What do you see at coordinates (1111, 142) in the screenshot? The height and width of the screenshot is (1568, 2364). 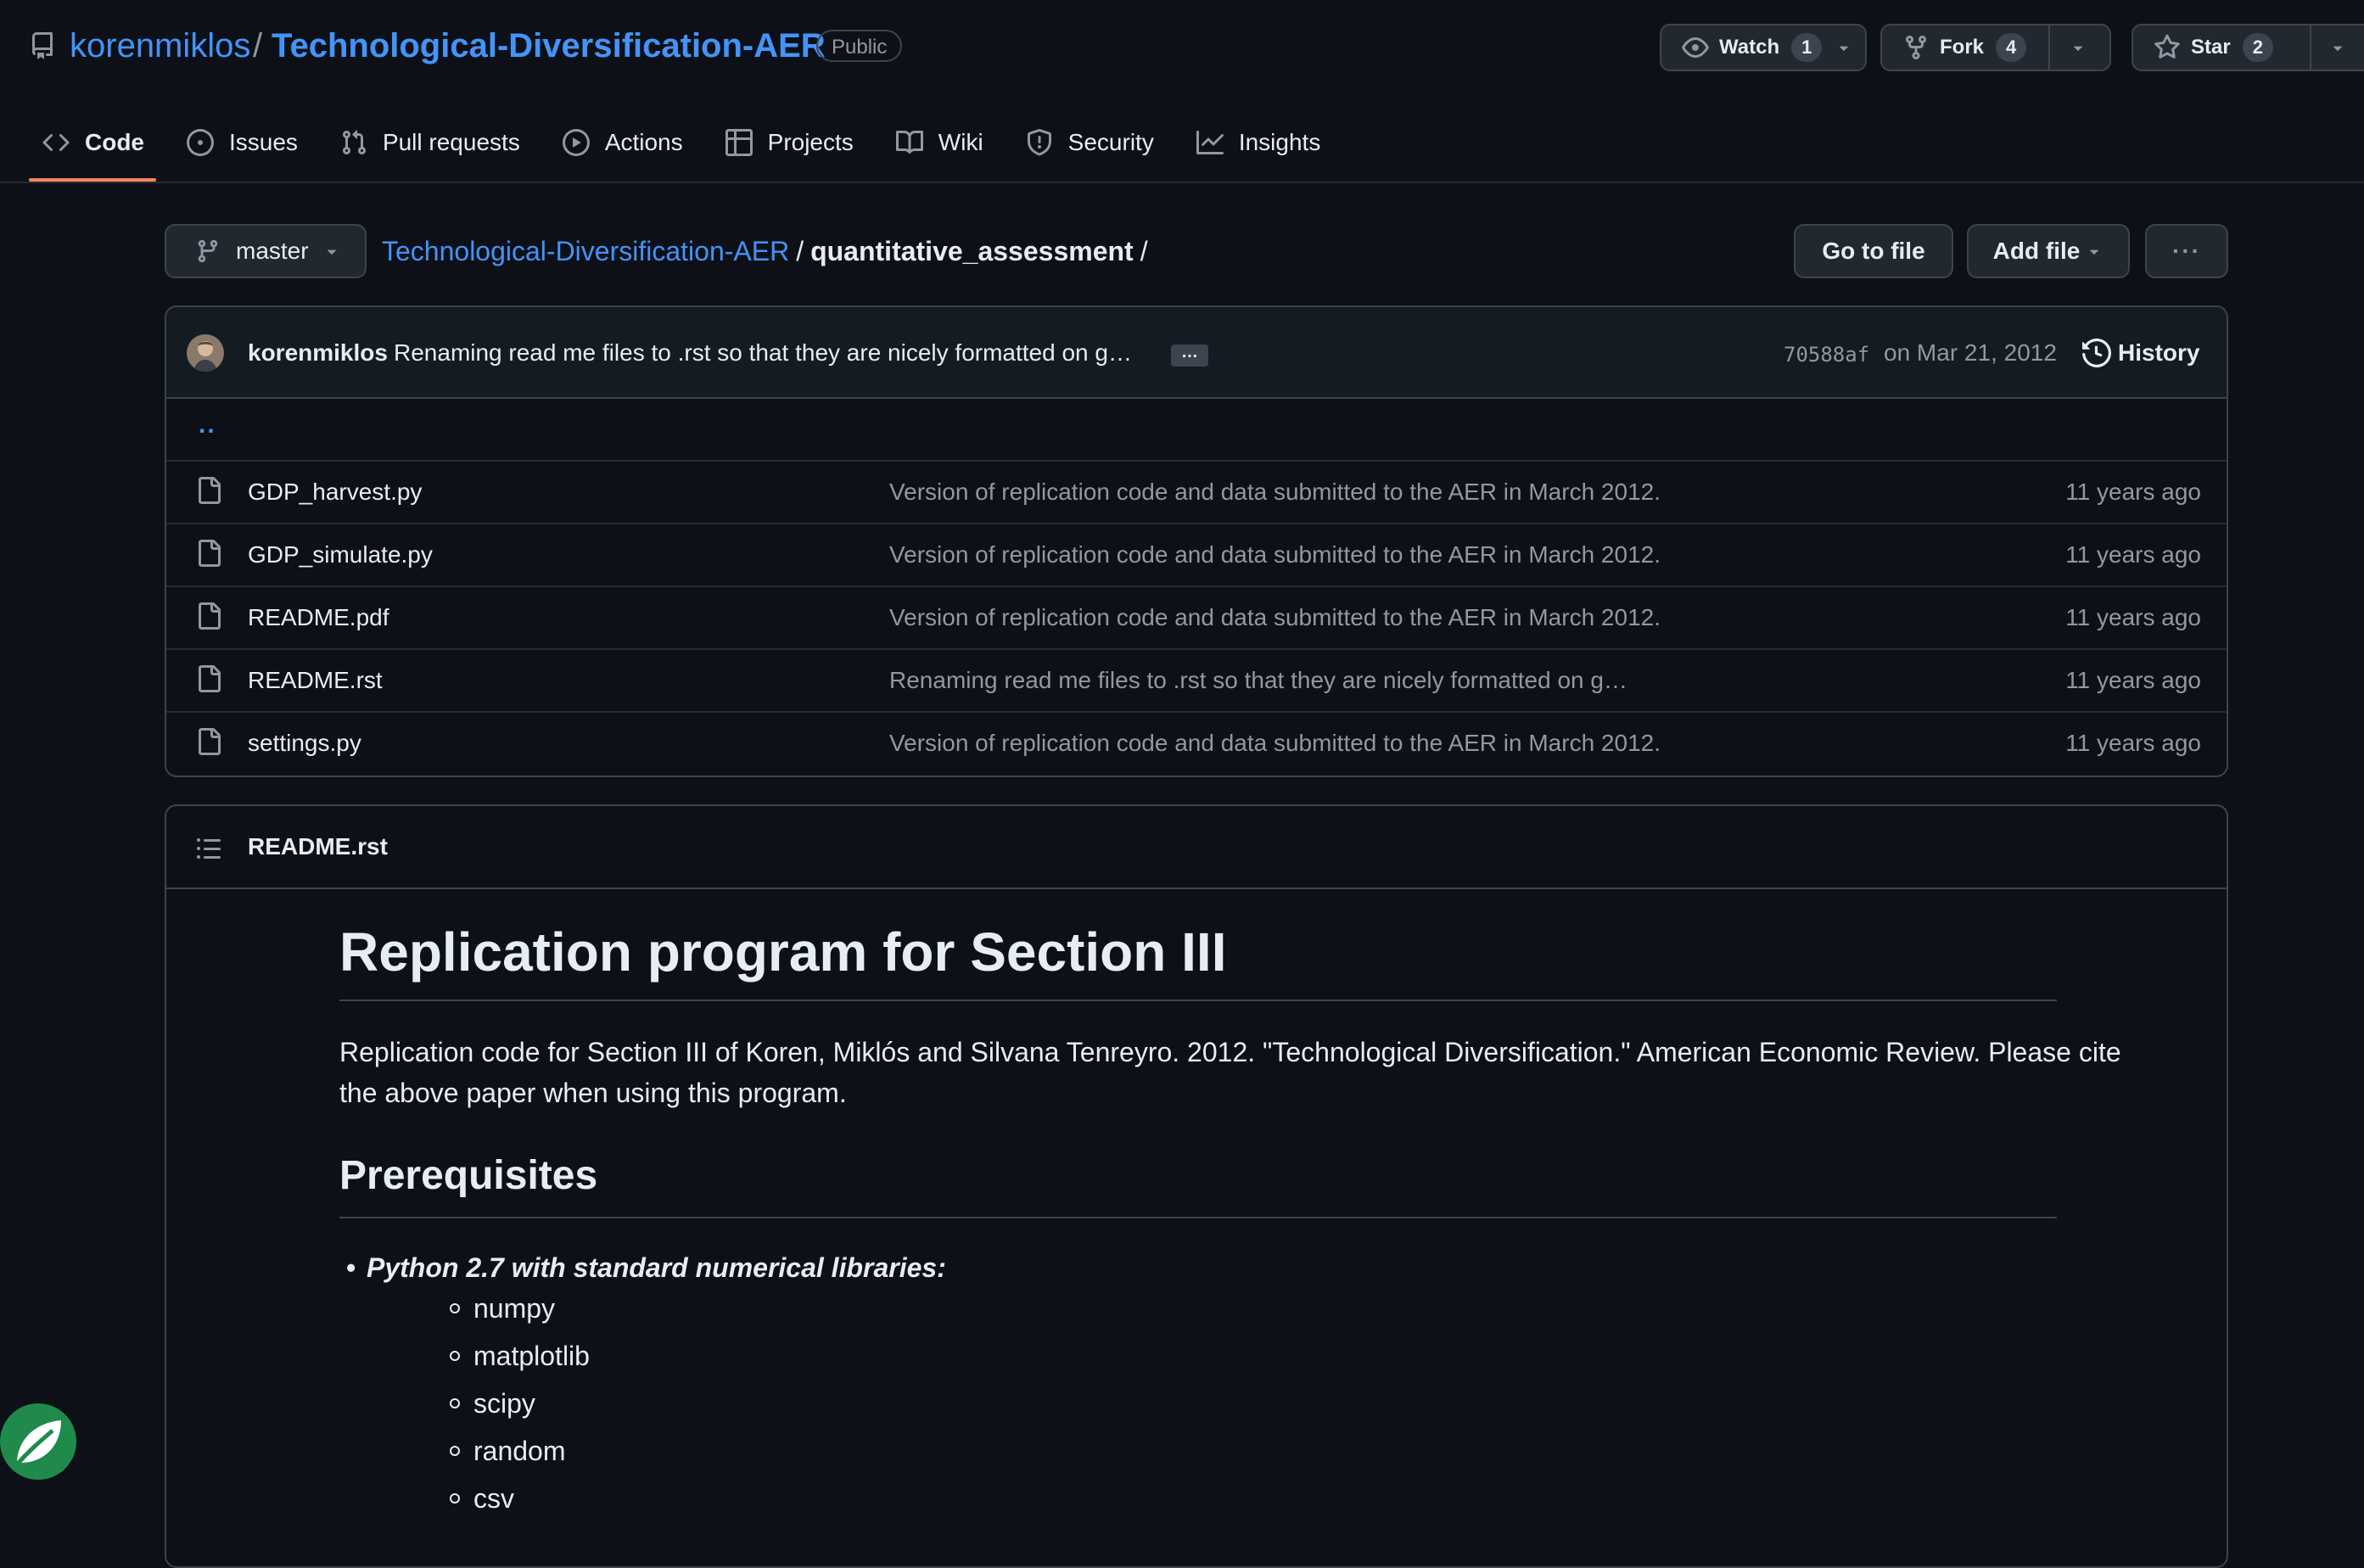 I see `tab-label: Security` at bounding box center [1111, 142].